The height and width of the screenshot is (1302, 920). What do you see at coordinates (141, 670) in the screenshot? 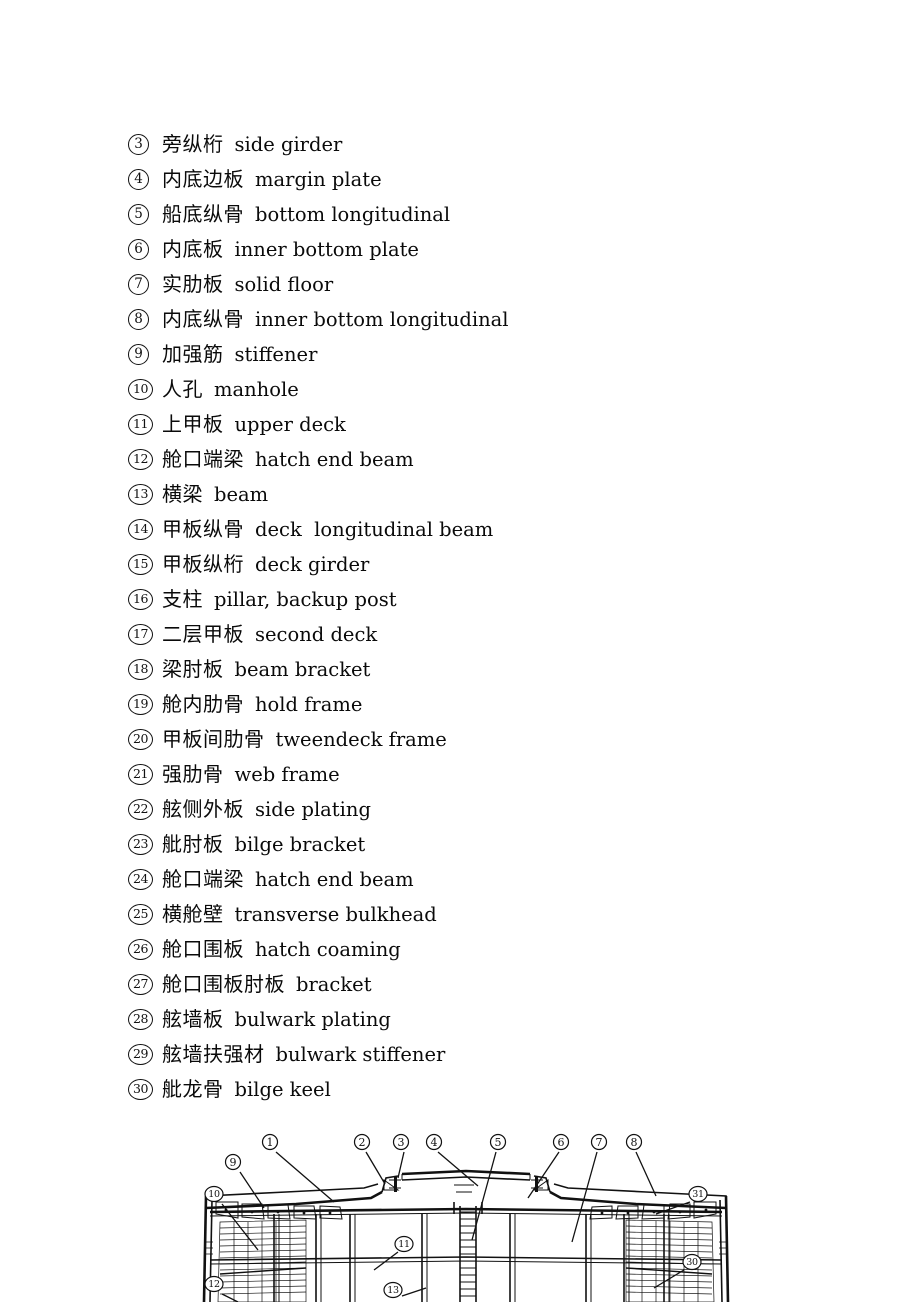
I see `term-number-circle: 18` at bounding box center [141, 670].